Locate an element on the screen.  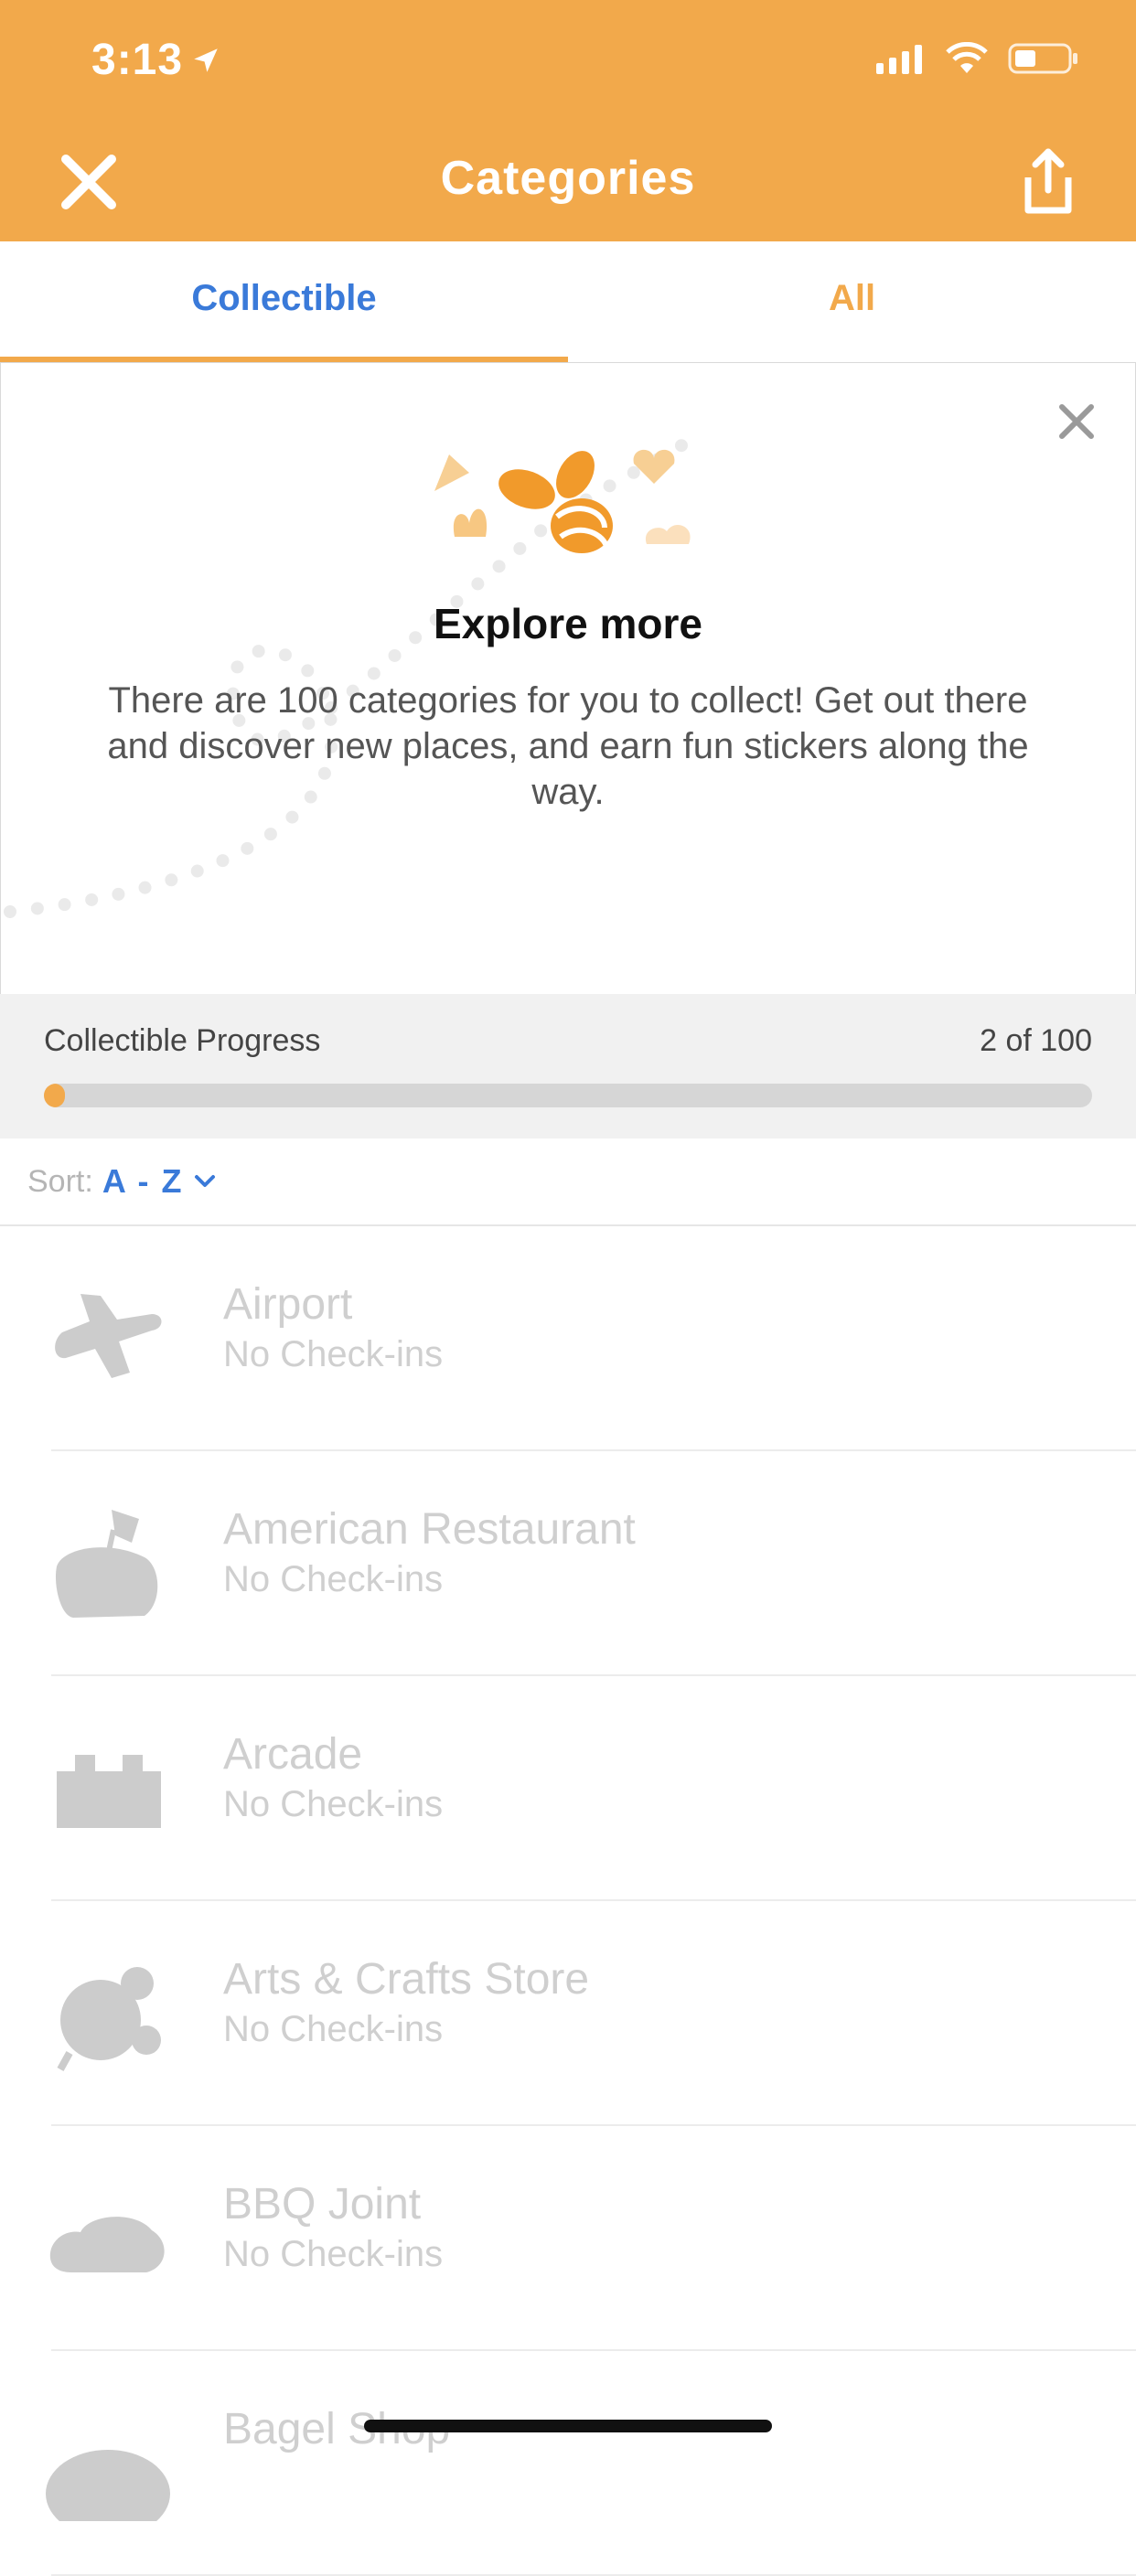
list-item: Bagel Shop is located at coordinates (591, 2463).